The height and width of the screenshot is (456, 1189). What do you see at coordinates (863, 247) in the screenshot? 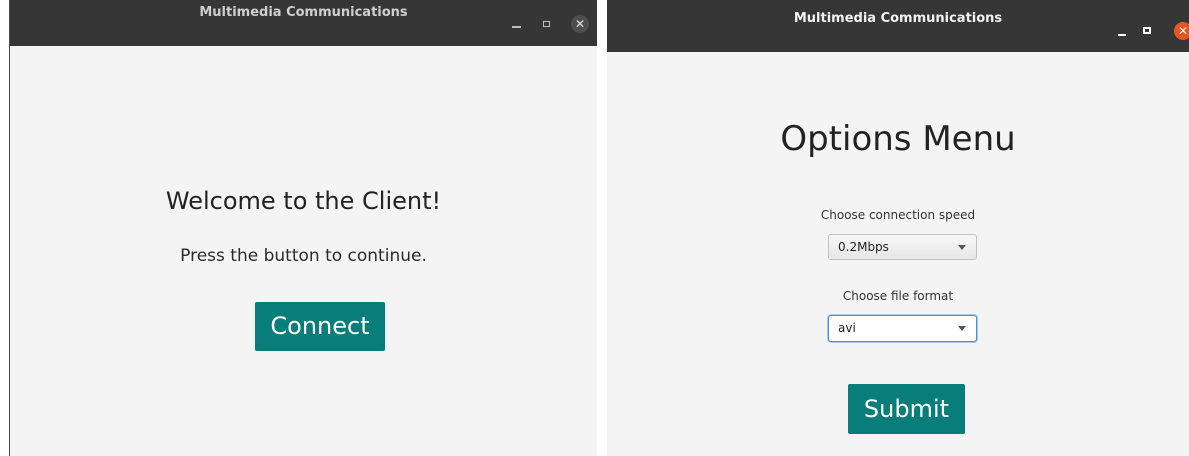
I see `speed-select-value: 0.2Mbps` at bounding box center [863, 247].